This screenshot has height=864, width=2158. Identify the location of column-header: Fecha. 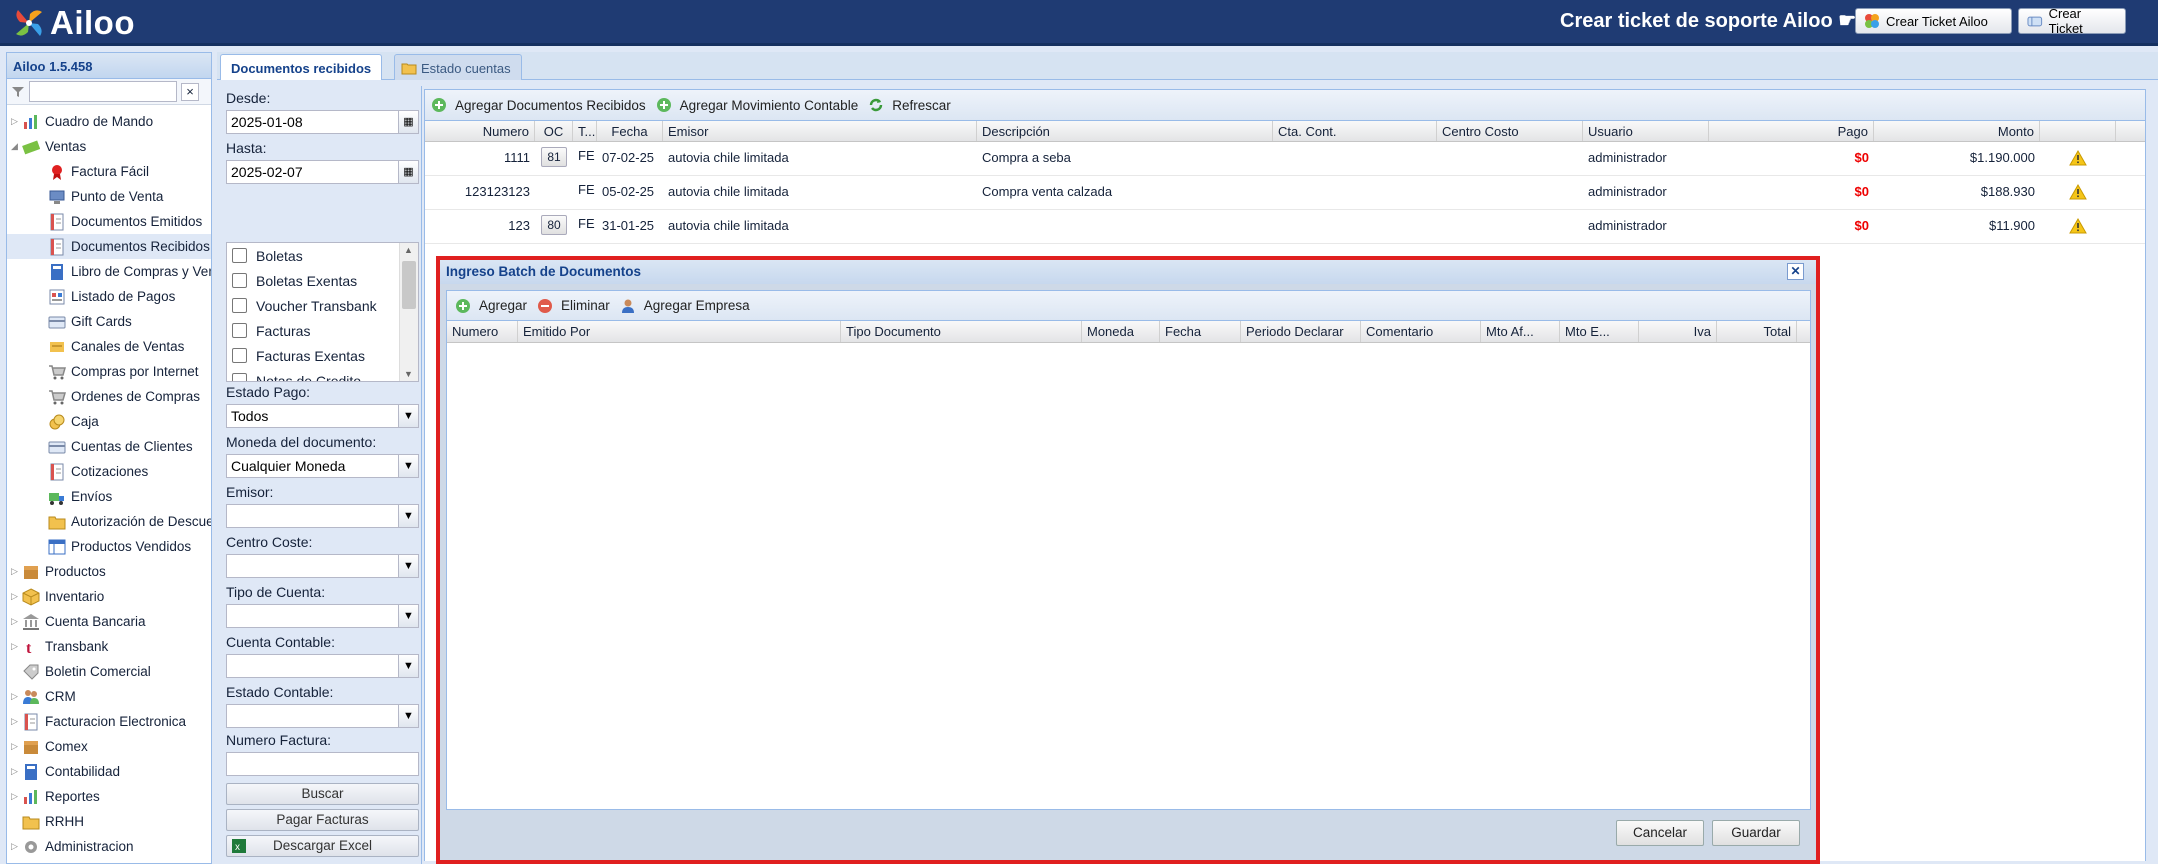
(630, 131).